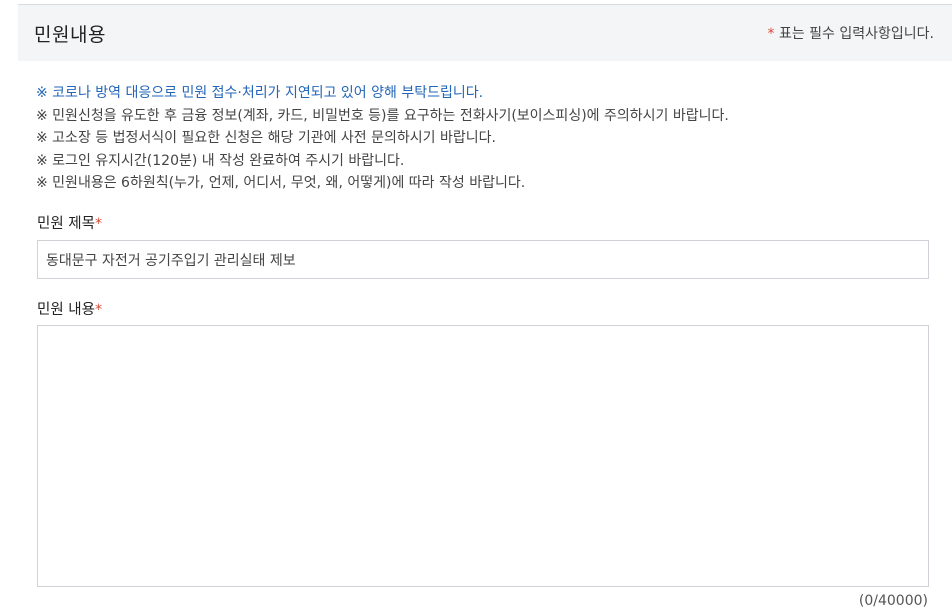  I want to click on complaint-title-input, so click(483, 259).